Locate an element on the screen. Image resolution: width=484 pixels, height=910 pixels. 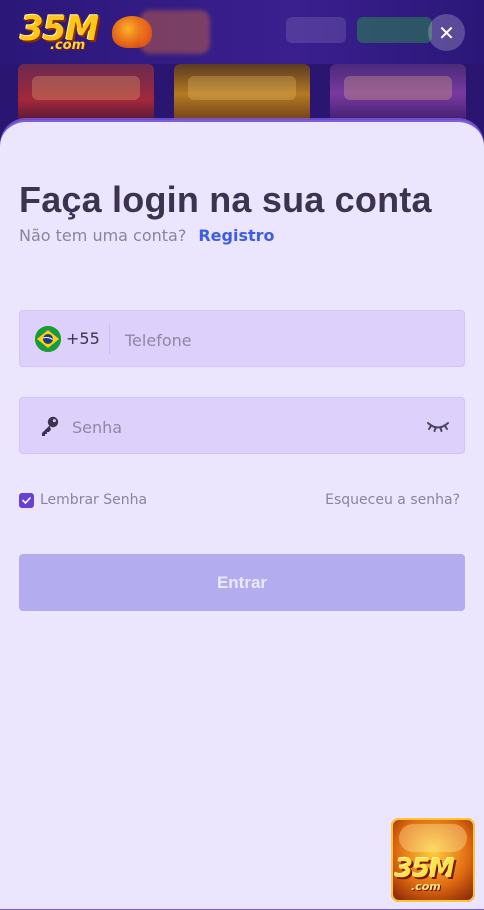
floating-app-icon: 35M .com is located at coordinates (433, 860).